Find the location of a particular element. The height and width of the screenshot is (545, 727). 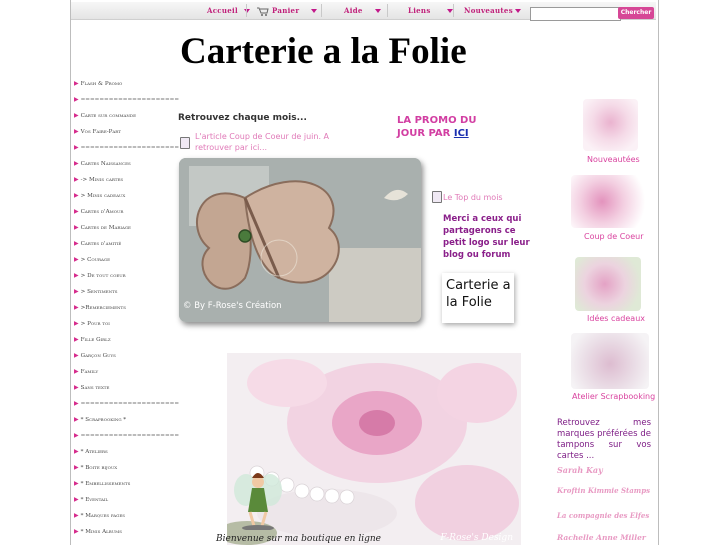

sidebar-item: ▶ * Eventail is located at coordinates (124, 502).